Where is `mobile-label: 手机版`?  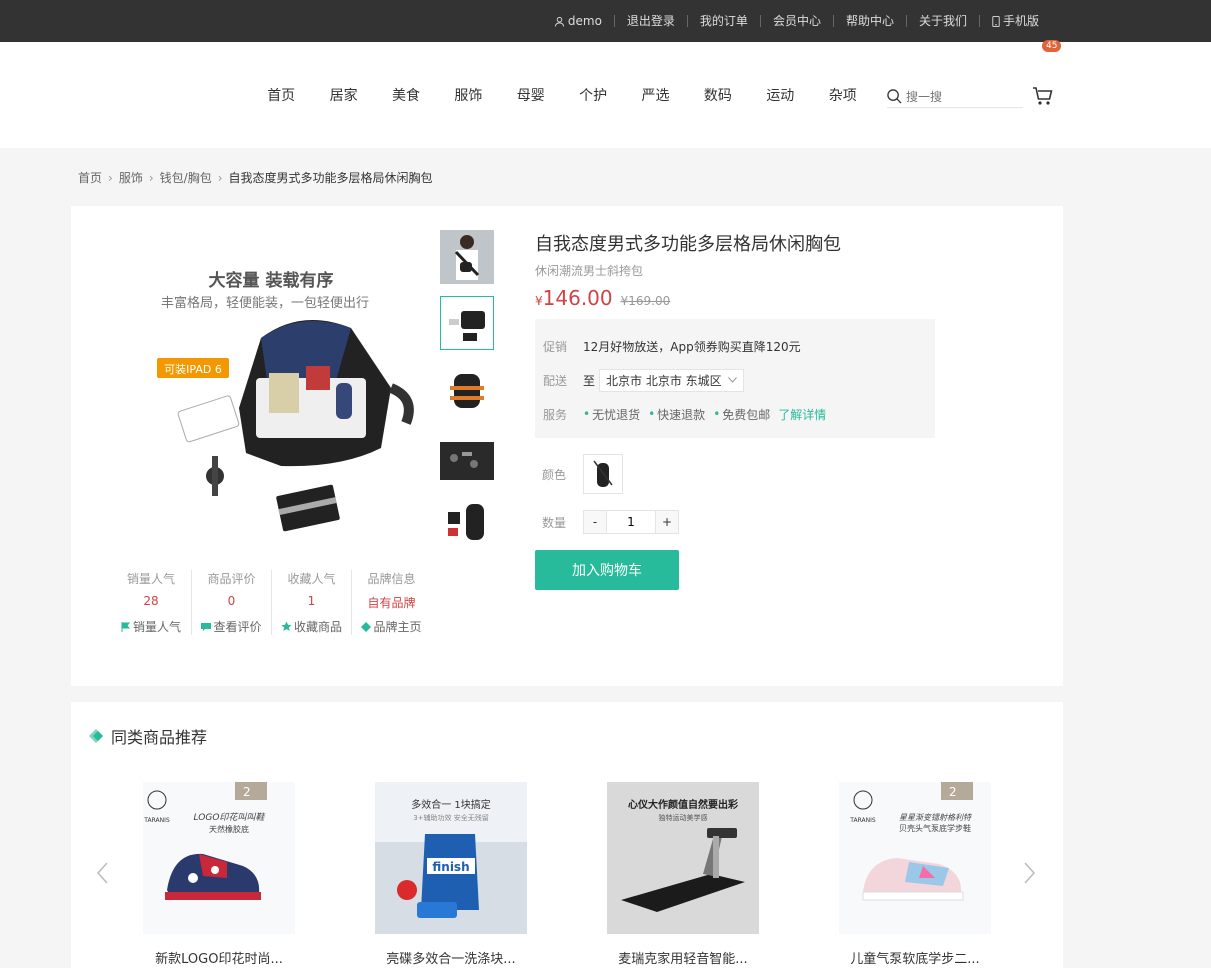
mobile-label: 手机版 is located at coordinates (1020, 21).